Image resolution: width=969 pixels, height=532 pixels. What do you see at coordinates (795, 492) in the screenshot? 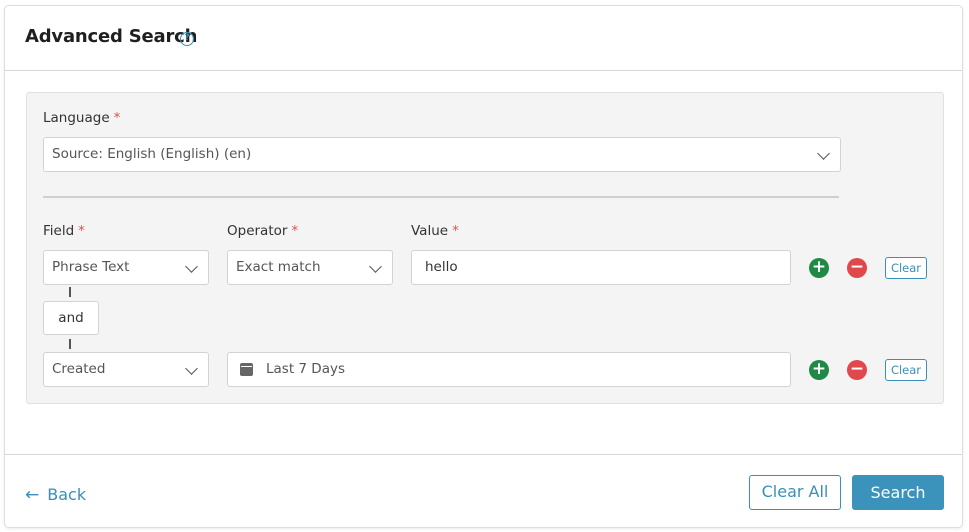
I see `clear-all-button: Clear All` at bounding box center [795, 492].